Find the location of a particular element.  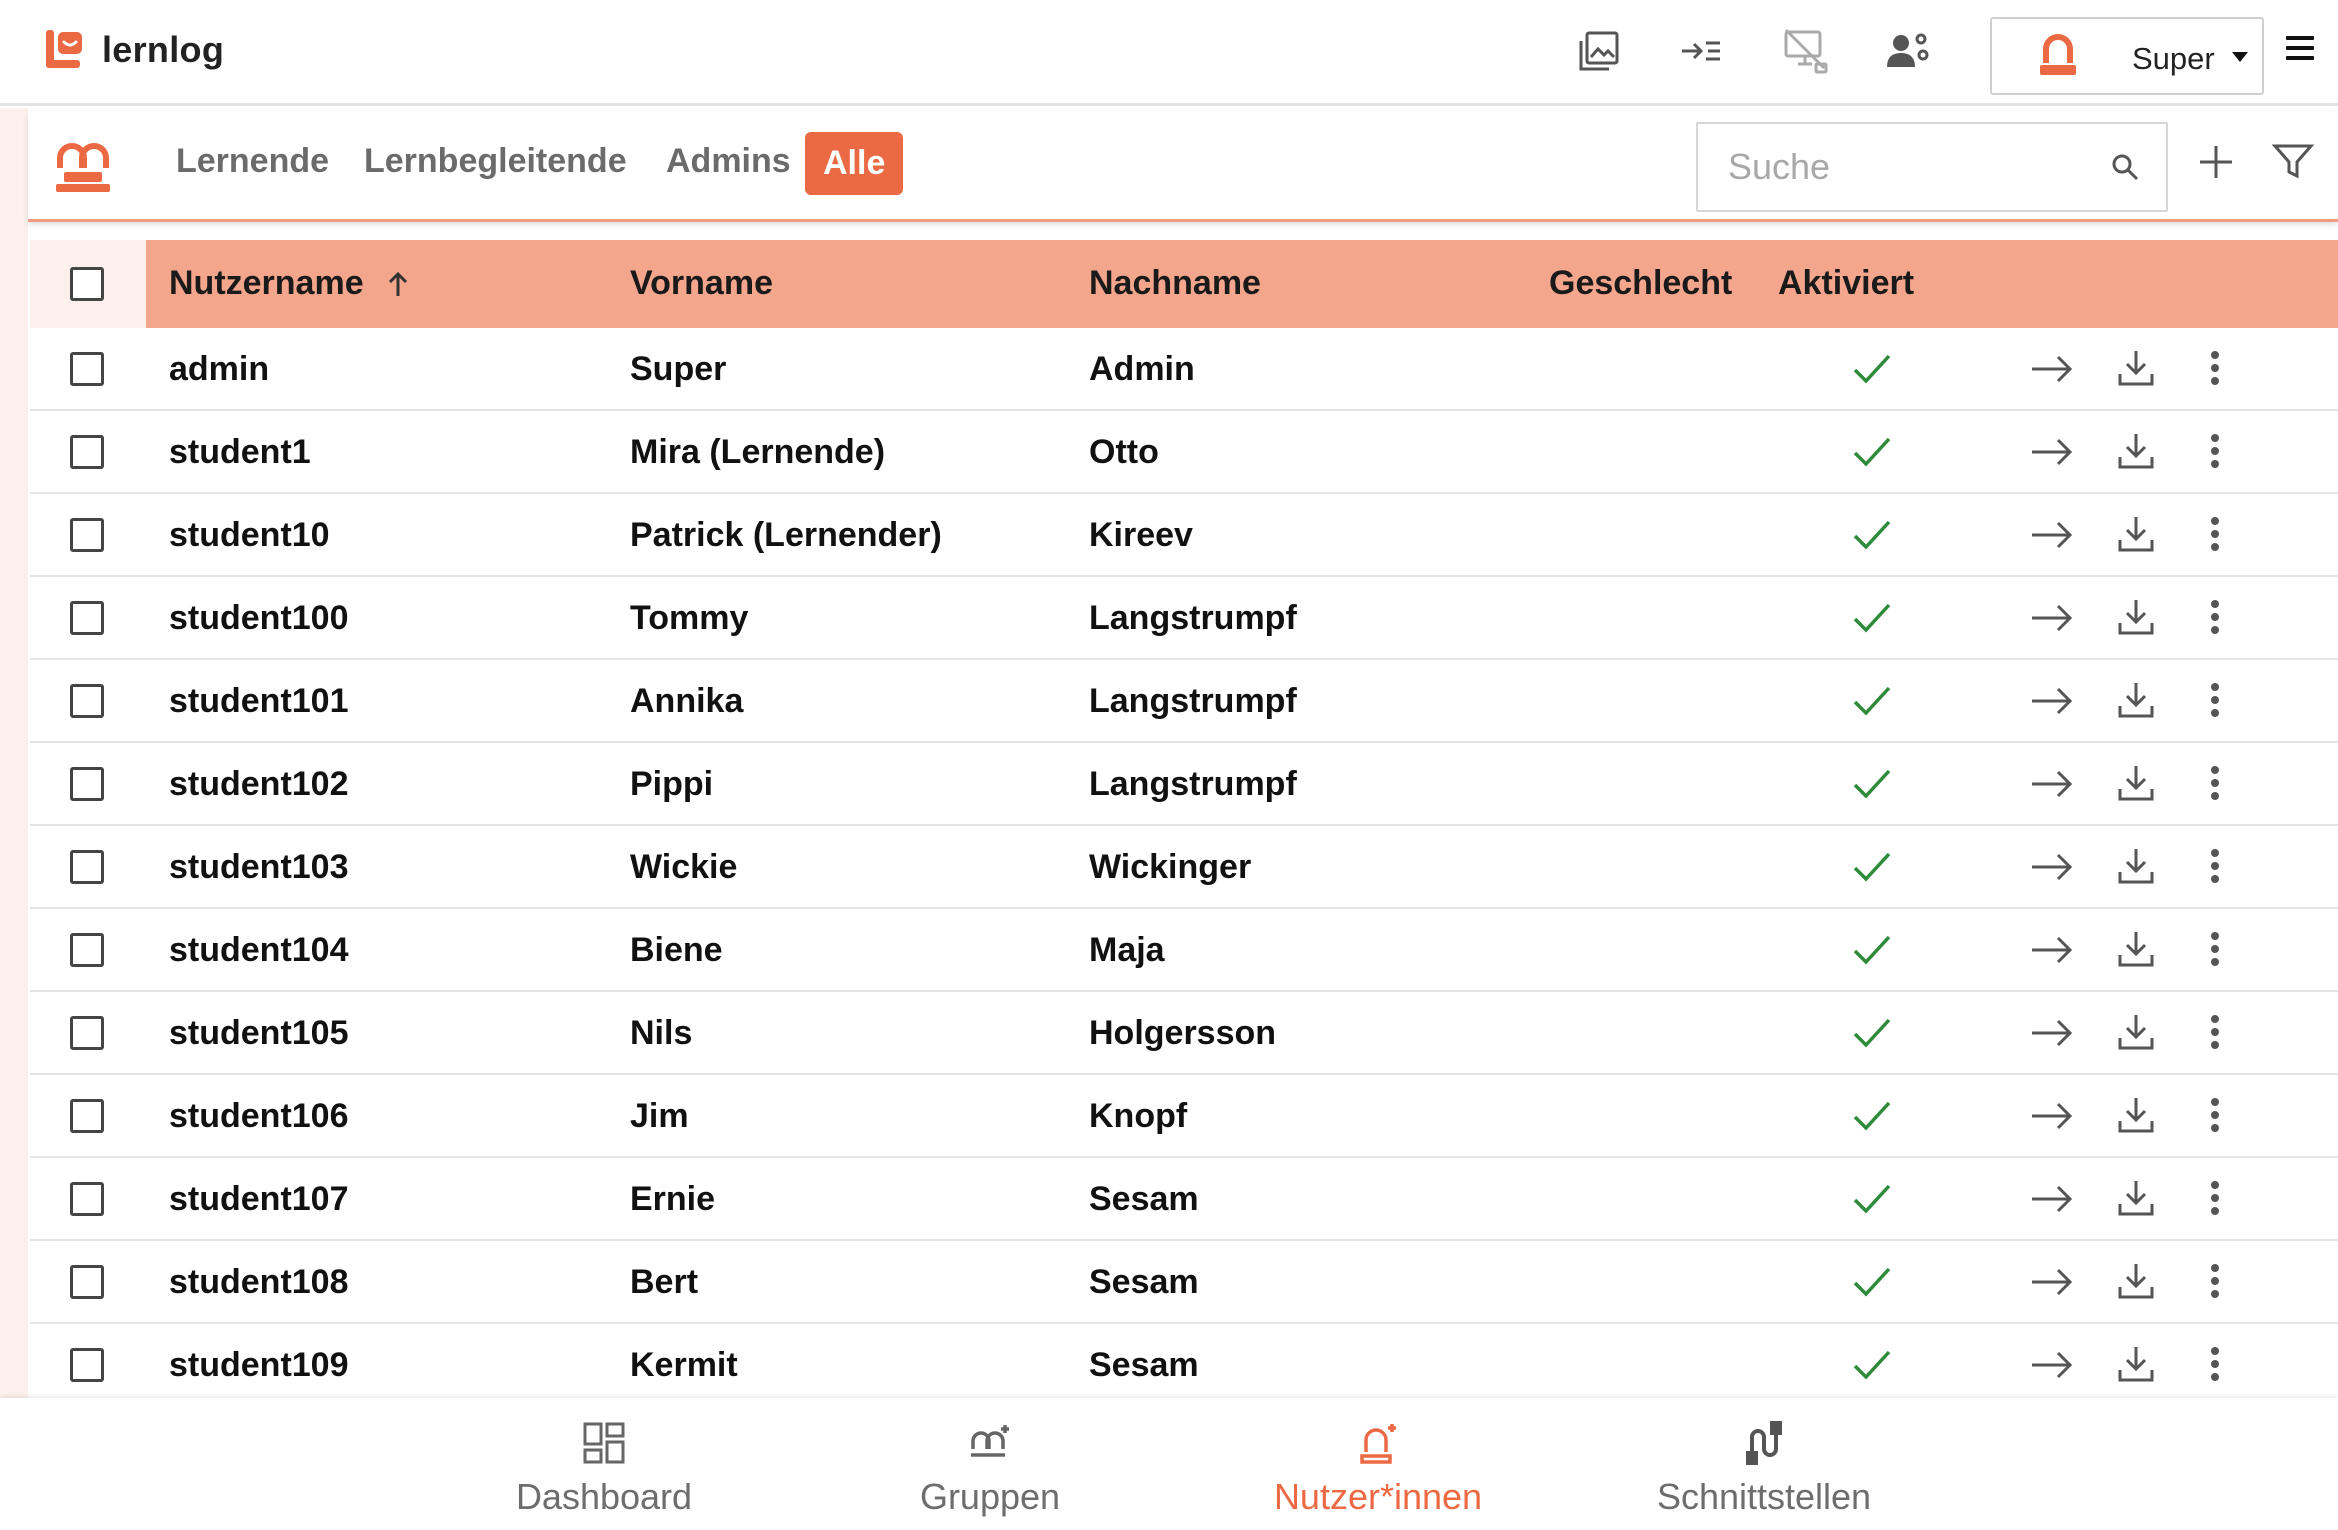

col-lastname: Nachname is located at coordinates (1175, 283).